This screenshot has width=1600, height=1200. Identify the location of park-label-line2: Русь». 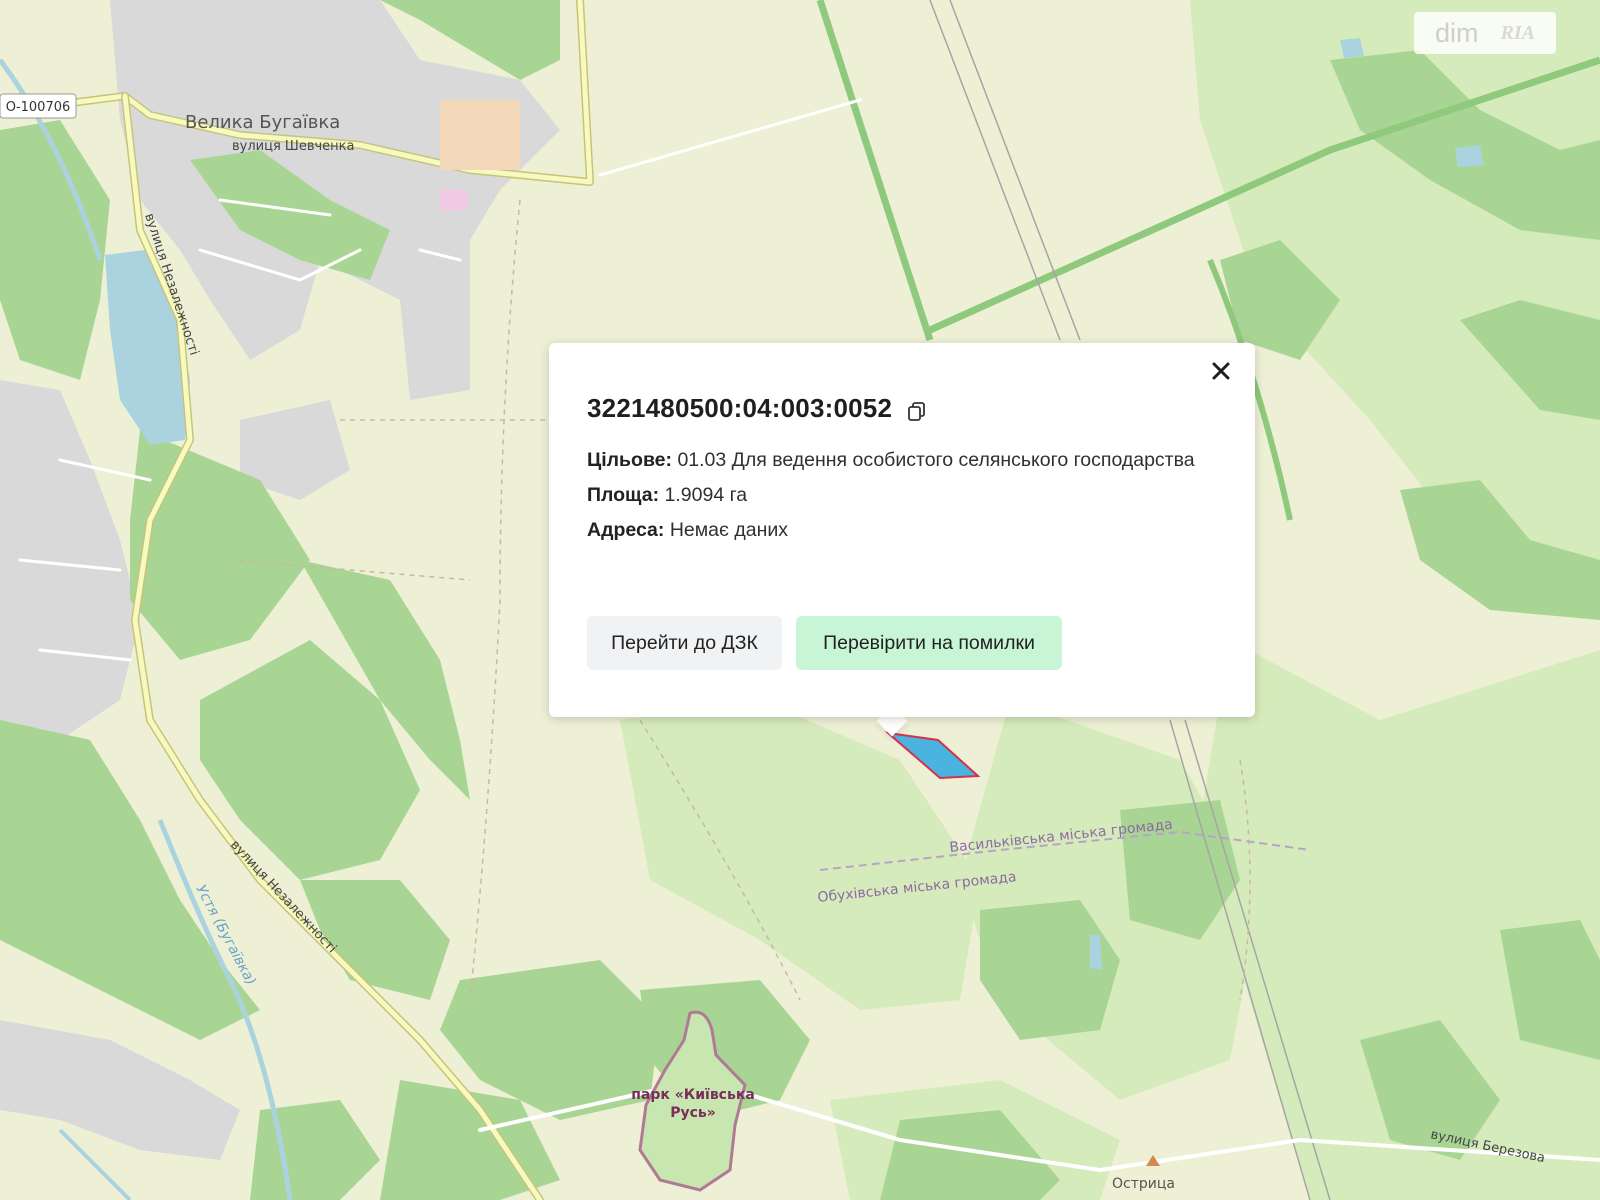
(693, 1113).